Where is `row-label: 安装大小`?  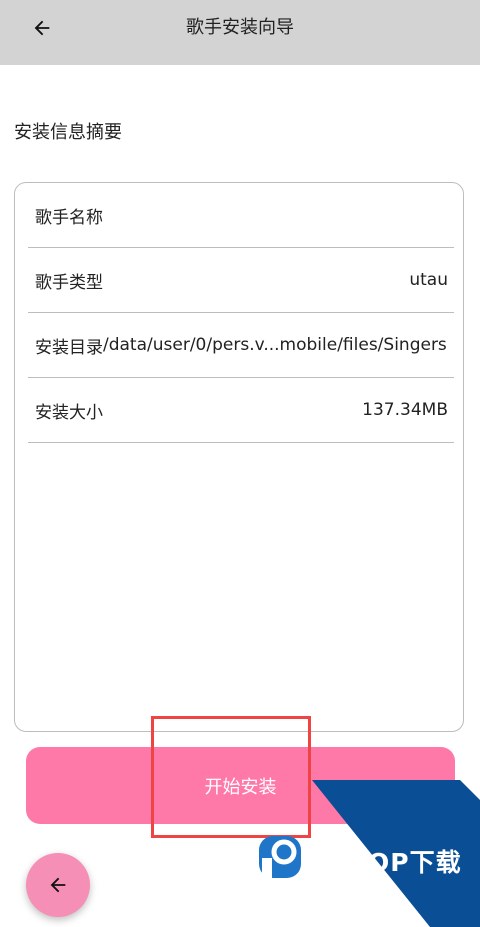 row-label: 安装大小 is located at coordinates (69, 412).